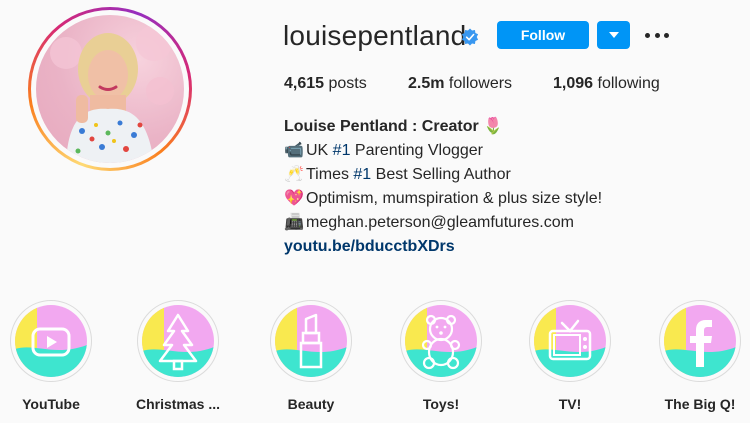  What do you see at coordinates (570, 404) in the screenshot?
I see `highlight-label: TV!` at bounding box center [570, 404].